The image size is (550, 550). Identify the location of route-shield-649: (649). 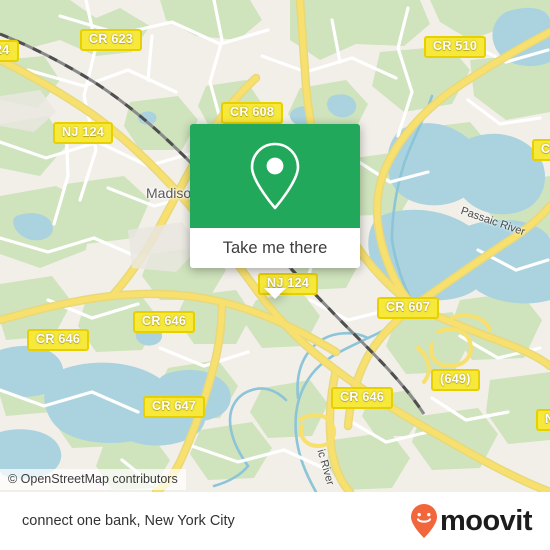
(455, 380).